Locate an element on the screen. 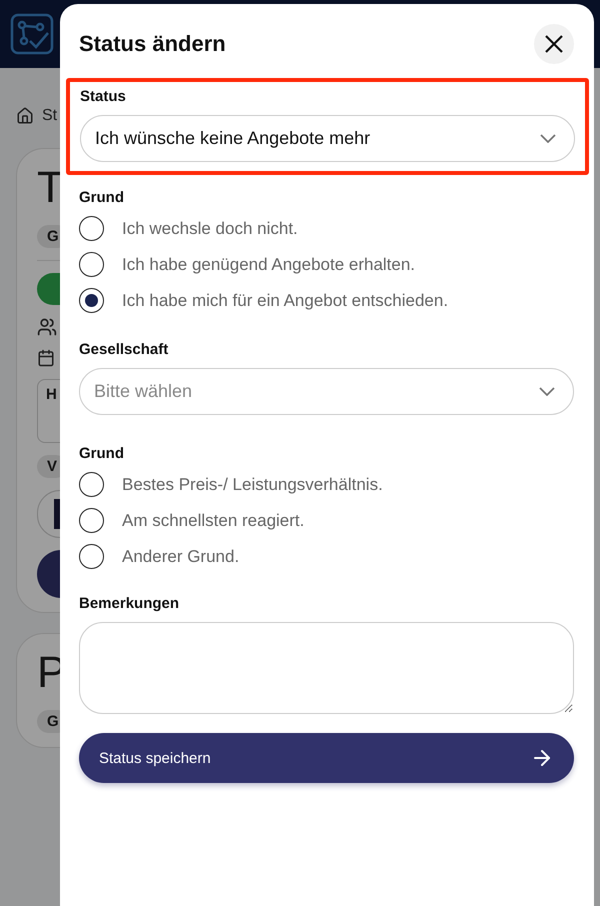  home-icon is located at coordinates (25, 116).